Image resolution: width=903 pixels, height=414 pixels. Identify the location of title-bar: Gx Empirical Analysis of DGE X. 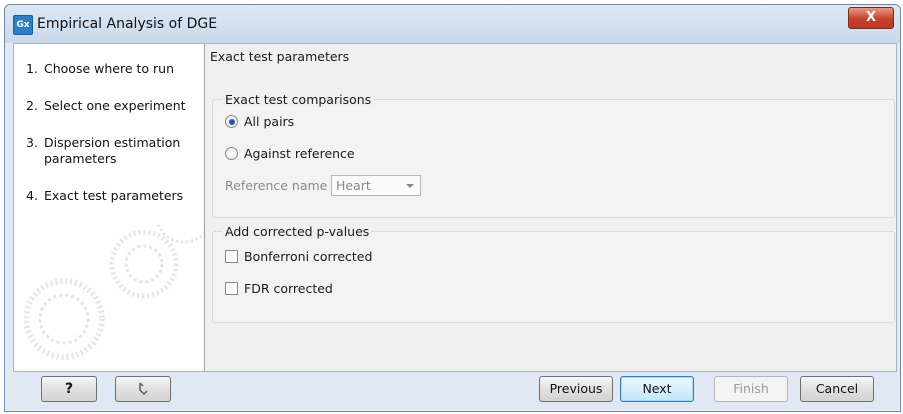
(452, 24).